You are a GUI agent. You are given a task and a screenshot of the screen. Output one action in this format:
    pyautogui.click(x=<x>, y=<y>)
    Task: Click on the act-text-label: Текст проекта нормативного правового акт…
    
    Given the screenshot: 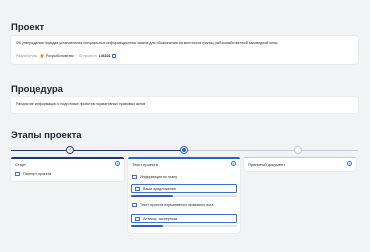 What is the action you would take?
    pyautogui.click(x=177, y=205)
    